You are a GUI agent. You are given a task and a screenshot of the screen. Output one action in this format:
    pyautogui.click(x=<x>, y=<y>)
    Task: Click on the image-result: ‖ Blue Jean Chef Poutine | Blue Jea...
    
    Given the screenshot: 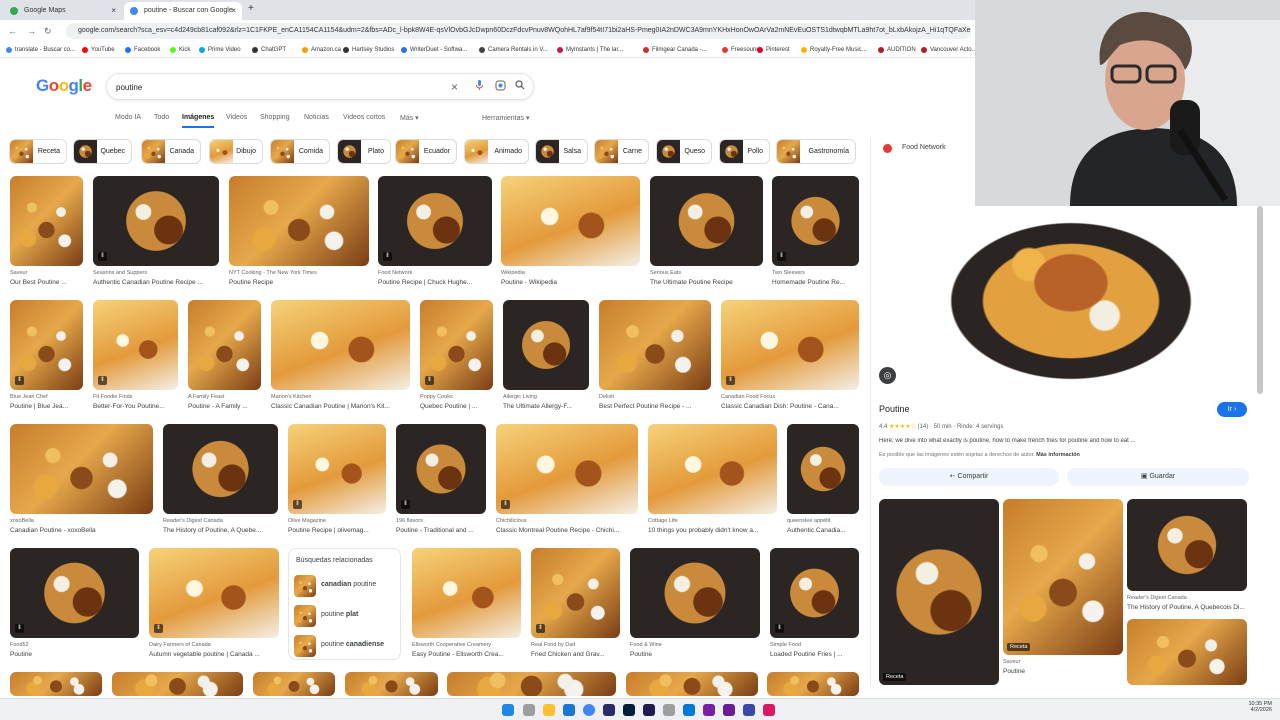 What is the action you would take?
    pyautogui.click(x=46, y=355)
    